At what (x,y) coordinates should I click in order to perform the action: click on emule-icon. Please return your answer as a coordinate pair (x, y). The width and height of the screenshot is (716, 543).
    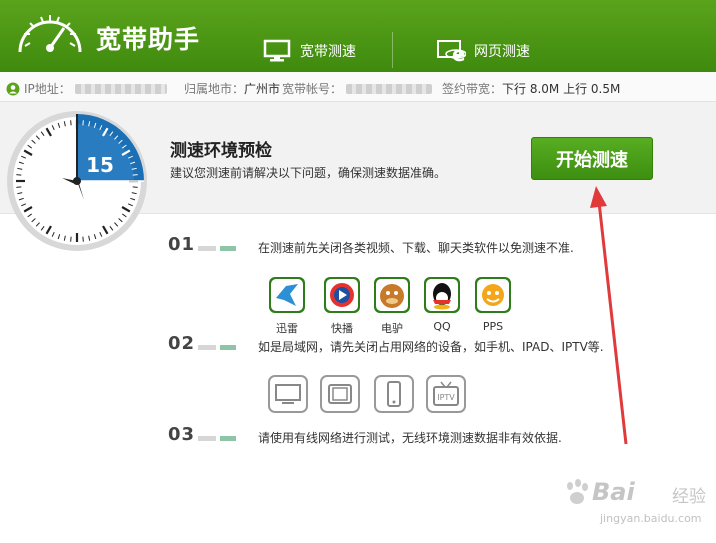
    Looking at the image, I should click on (392, 295).